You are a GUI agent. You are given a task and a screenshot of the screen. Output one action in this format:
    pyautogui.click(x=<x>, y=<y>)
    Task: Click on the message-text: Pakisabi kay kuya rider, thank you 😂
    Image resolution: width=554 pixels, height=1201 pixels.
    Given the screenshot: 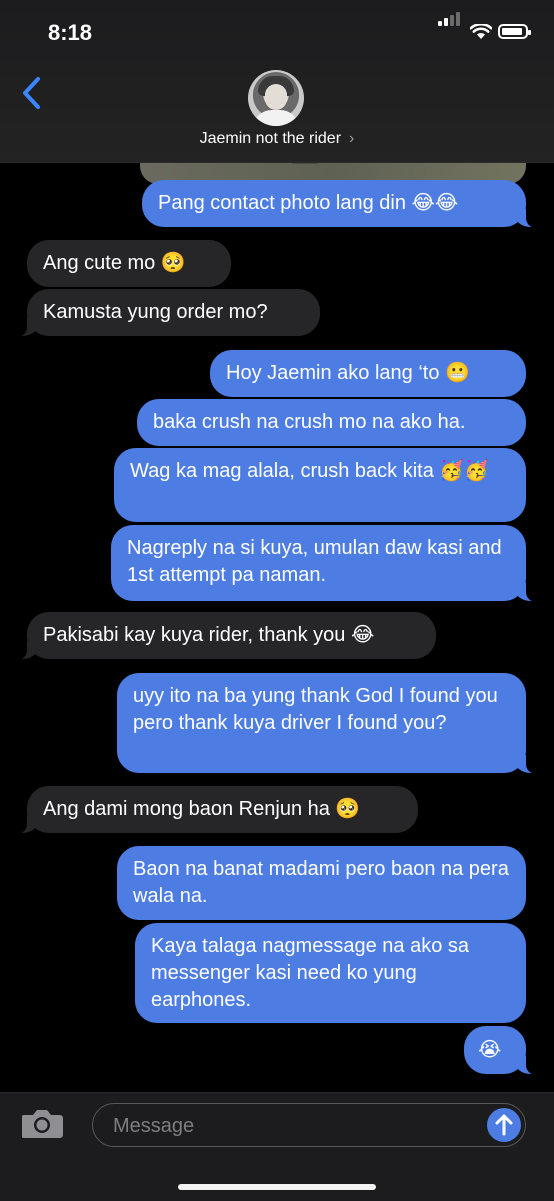 What is the action you would take?
    pyautogui.click(x=209, y=635)
    